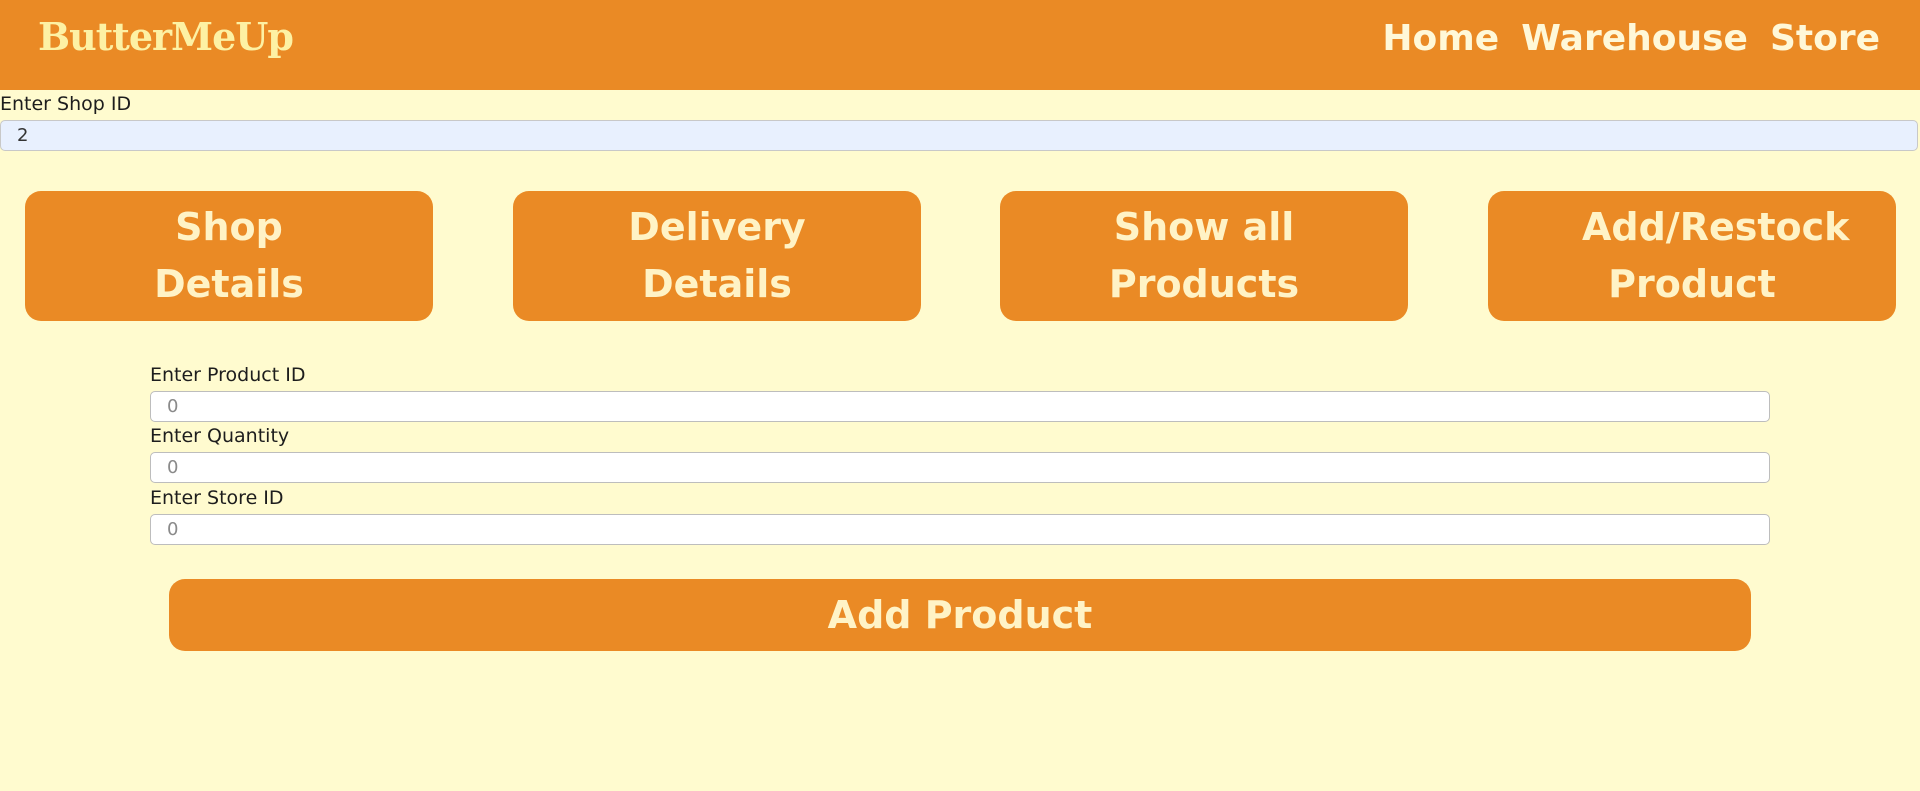 This screenshot has height=791, width=1920. I want to click on navbar: ButterMeUp Home Warehouse Store, so click(960, 45).